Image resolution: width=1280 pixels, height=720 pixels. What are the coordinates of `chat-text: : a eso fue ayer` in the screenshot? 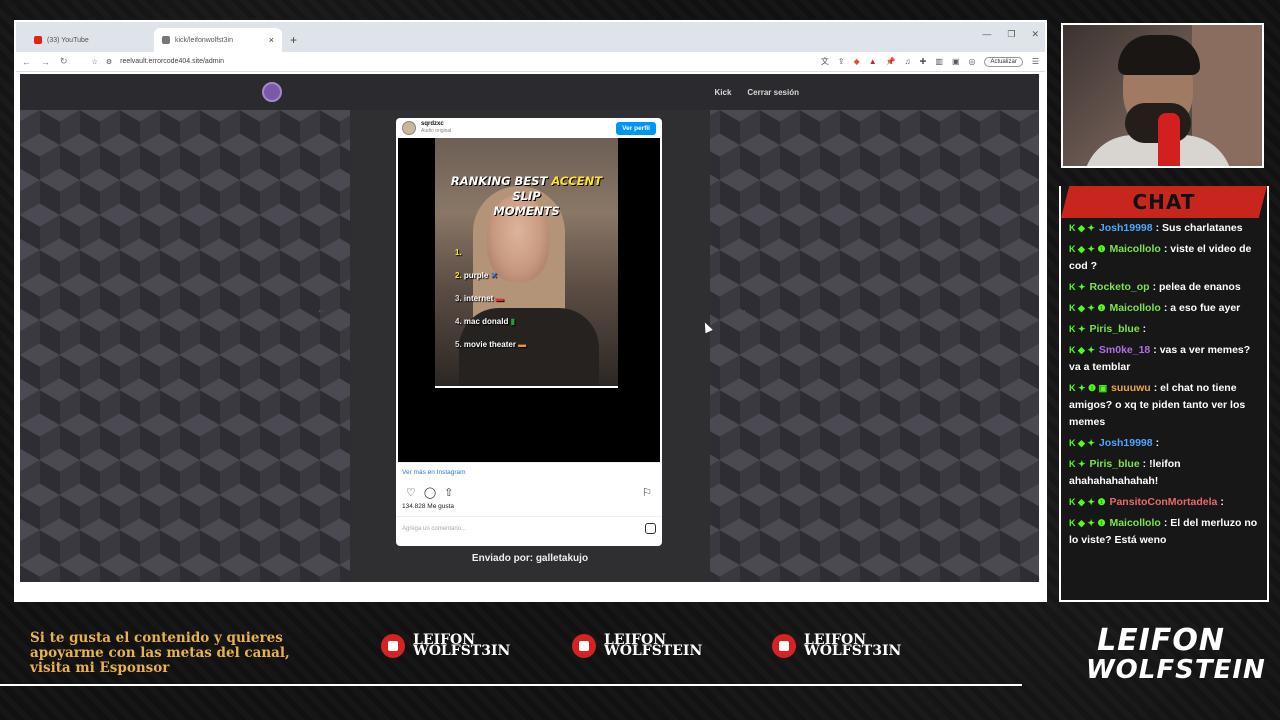 It's located at (1202, 308).